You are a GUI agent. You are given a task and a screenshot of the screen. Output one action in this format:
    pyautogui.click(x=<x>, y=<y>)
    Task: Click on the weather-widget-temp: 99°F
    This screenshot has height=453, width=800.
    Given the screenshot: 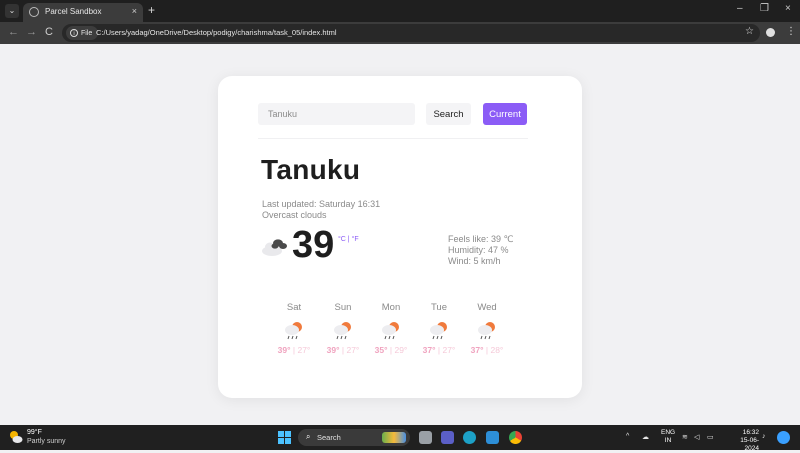 What is the action you would take?
    pyautogui.click(x=34, y=432)
    